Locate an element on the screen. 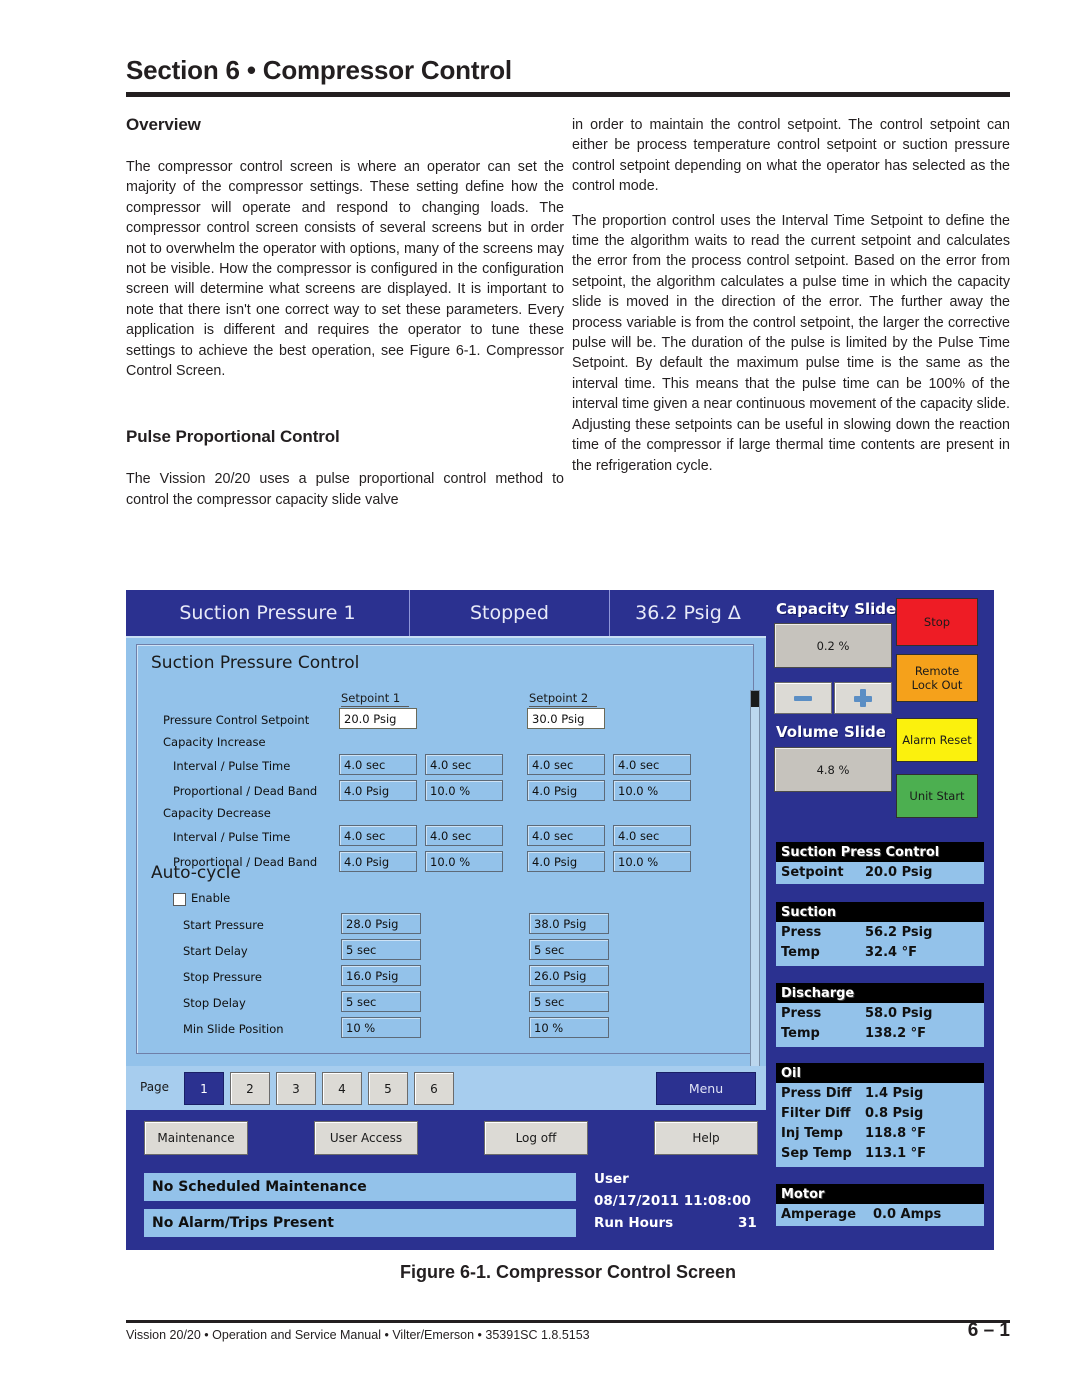  label-decrease-interval-pulse: Interval / Pulse Time is located at coordinates (232, 837).